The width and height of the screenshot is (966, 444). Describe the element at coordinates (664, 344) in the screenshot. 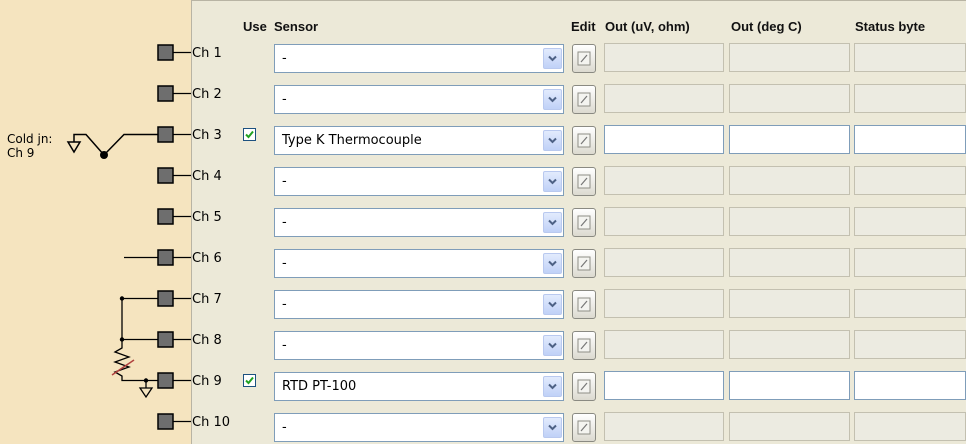

I see `out-raw-field-ch8` at that location.